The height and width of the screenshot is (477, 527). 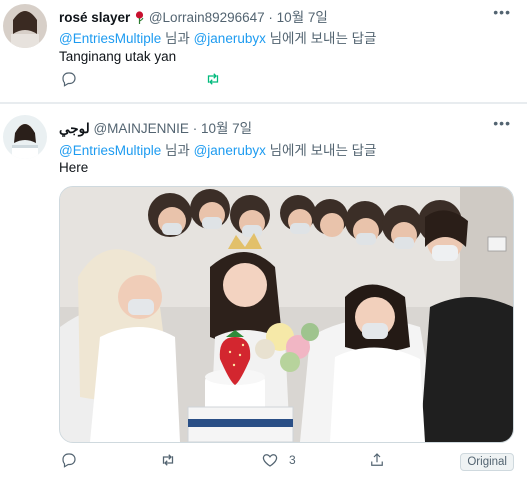 What do you see at coordinates (141, 17) in the screenshot?
I see `rose-icon` at bounding box center [141, 17].